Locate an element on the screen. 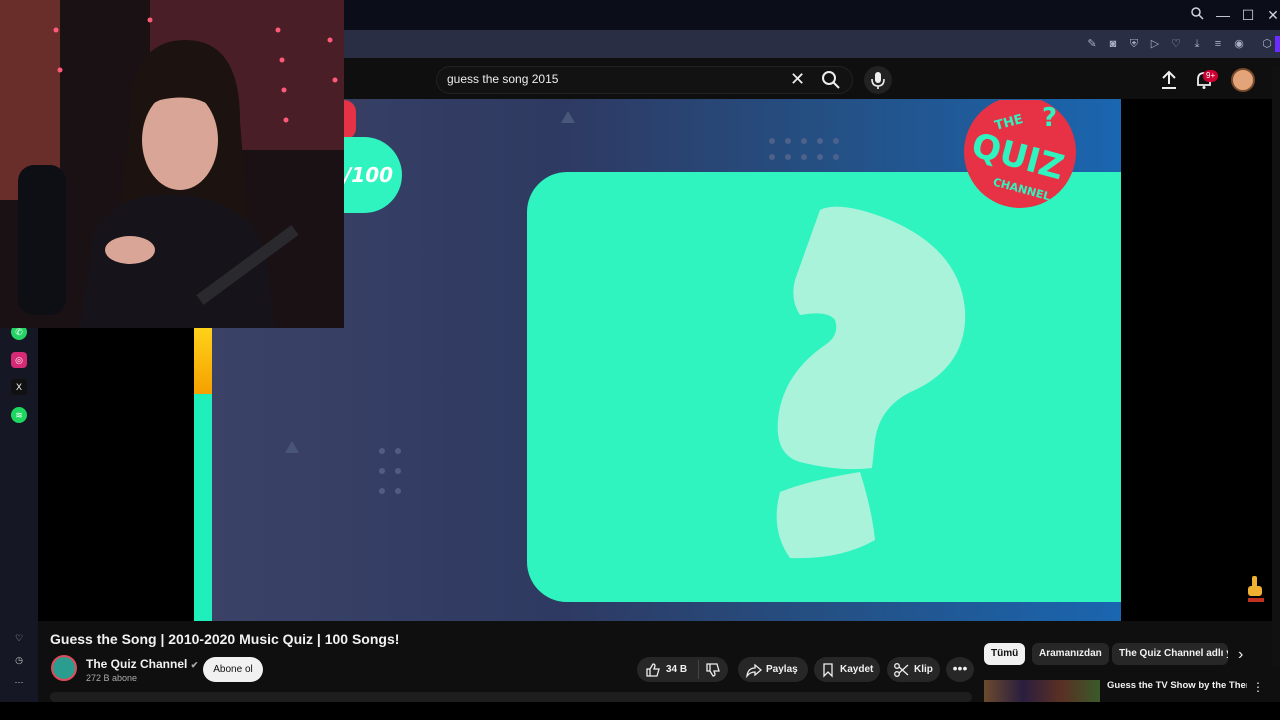  like-count: 34 B is located at coordinates (677, 669).